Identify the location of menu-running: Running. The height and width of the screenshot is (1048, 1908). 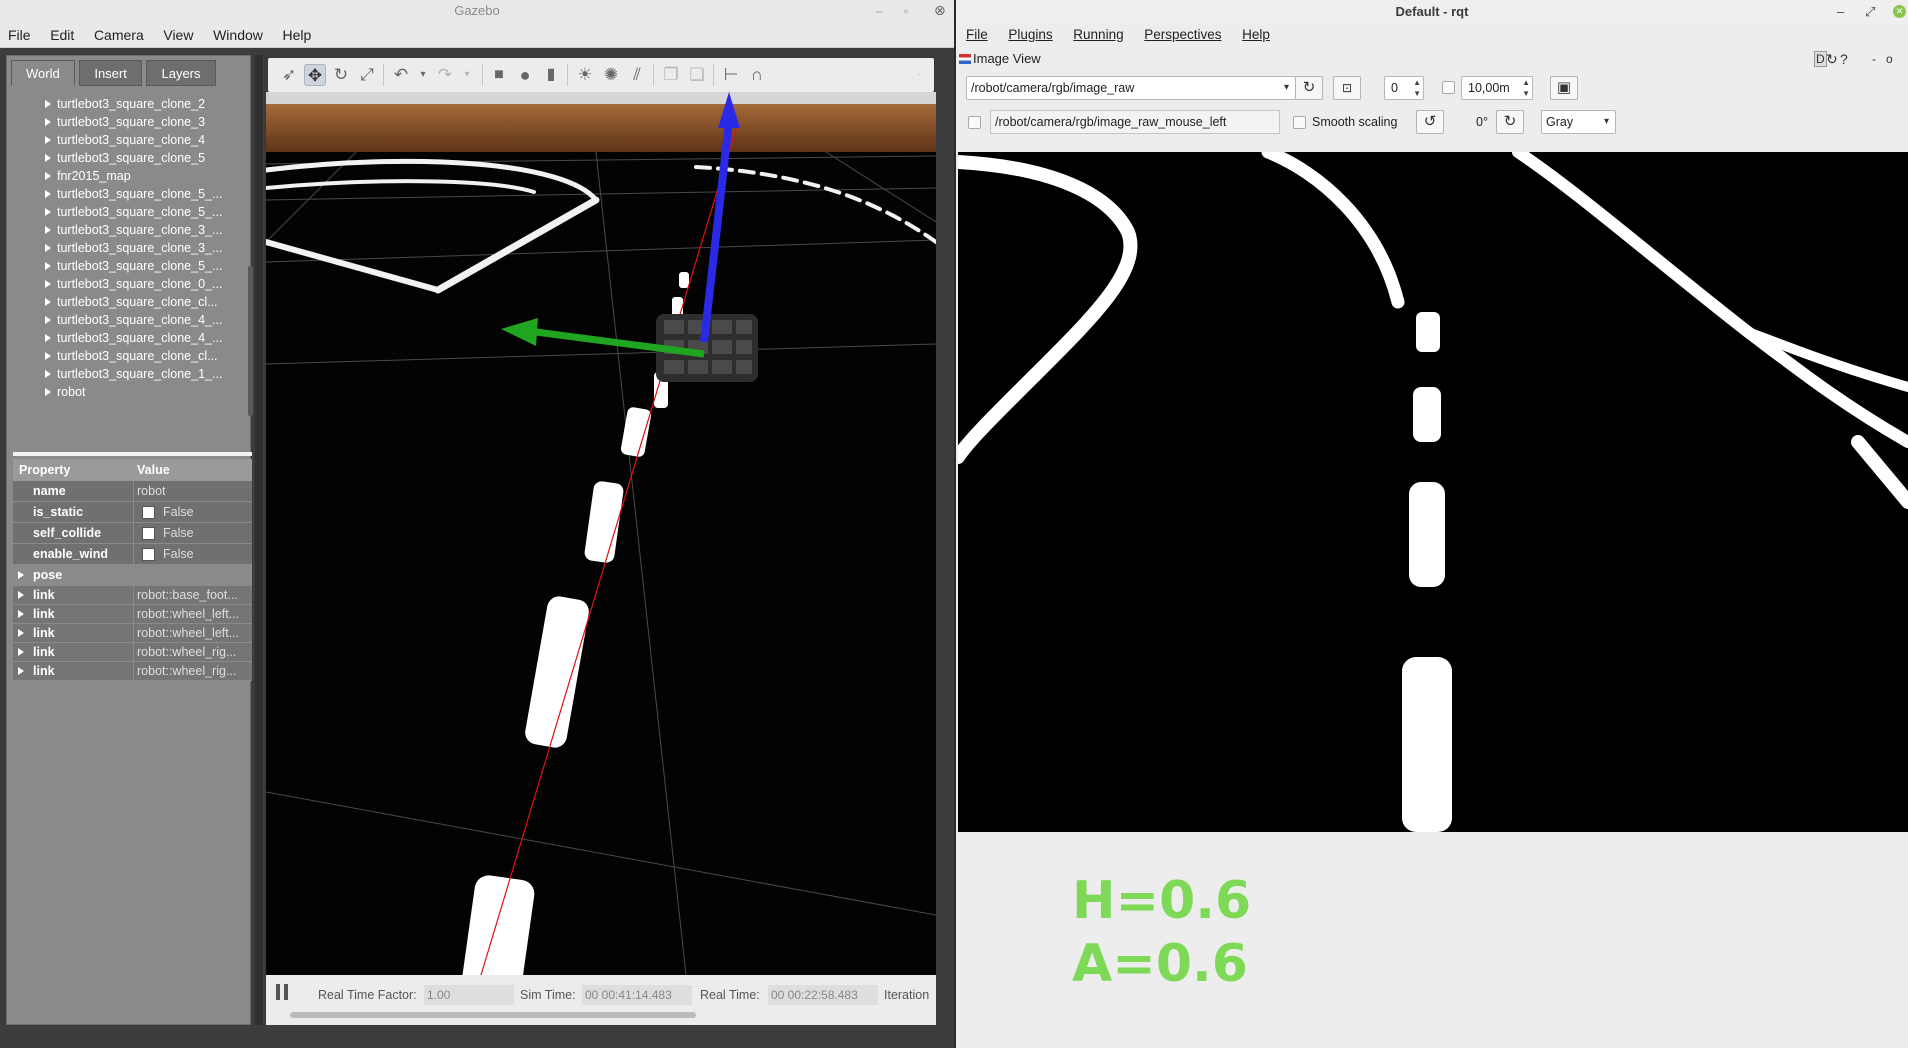
(1096, 35).